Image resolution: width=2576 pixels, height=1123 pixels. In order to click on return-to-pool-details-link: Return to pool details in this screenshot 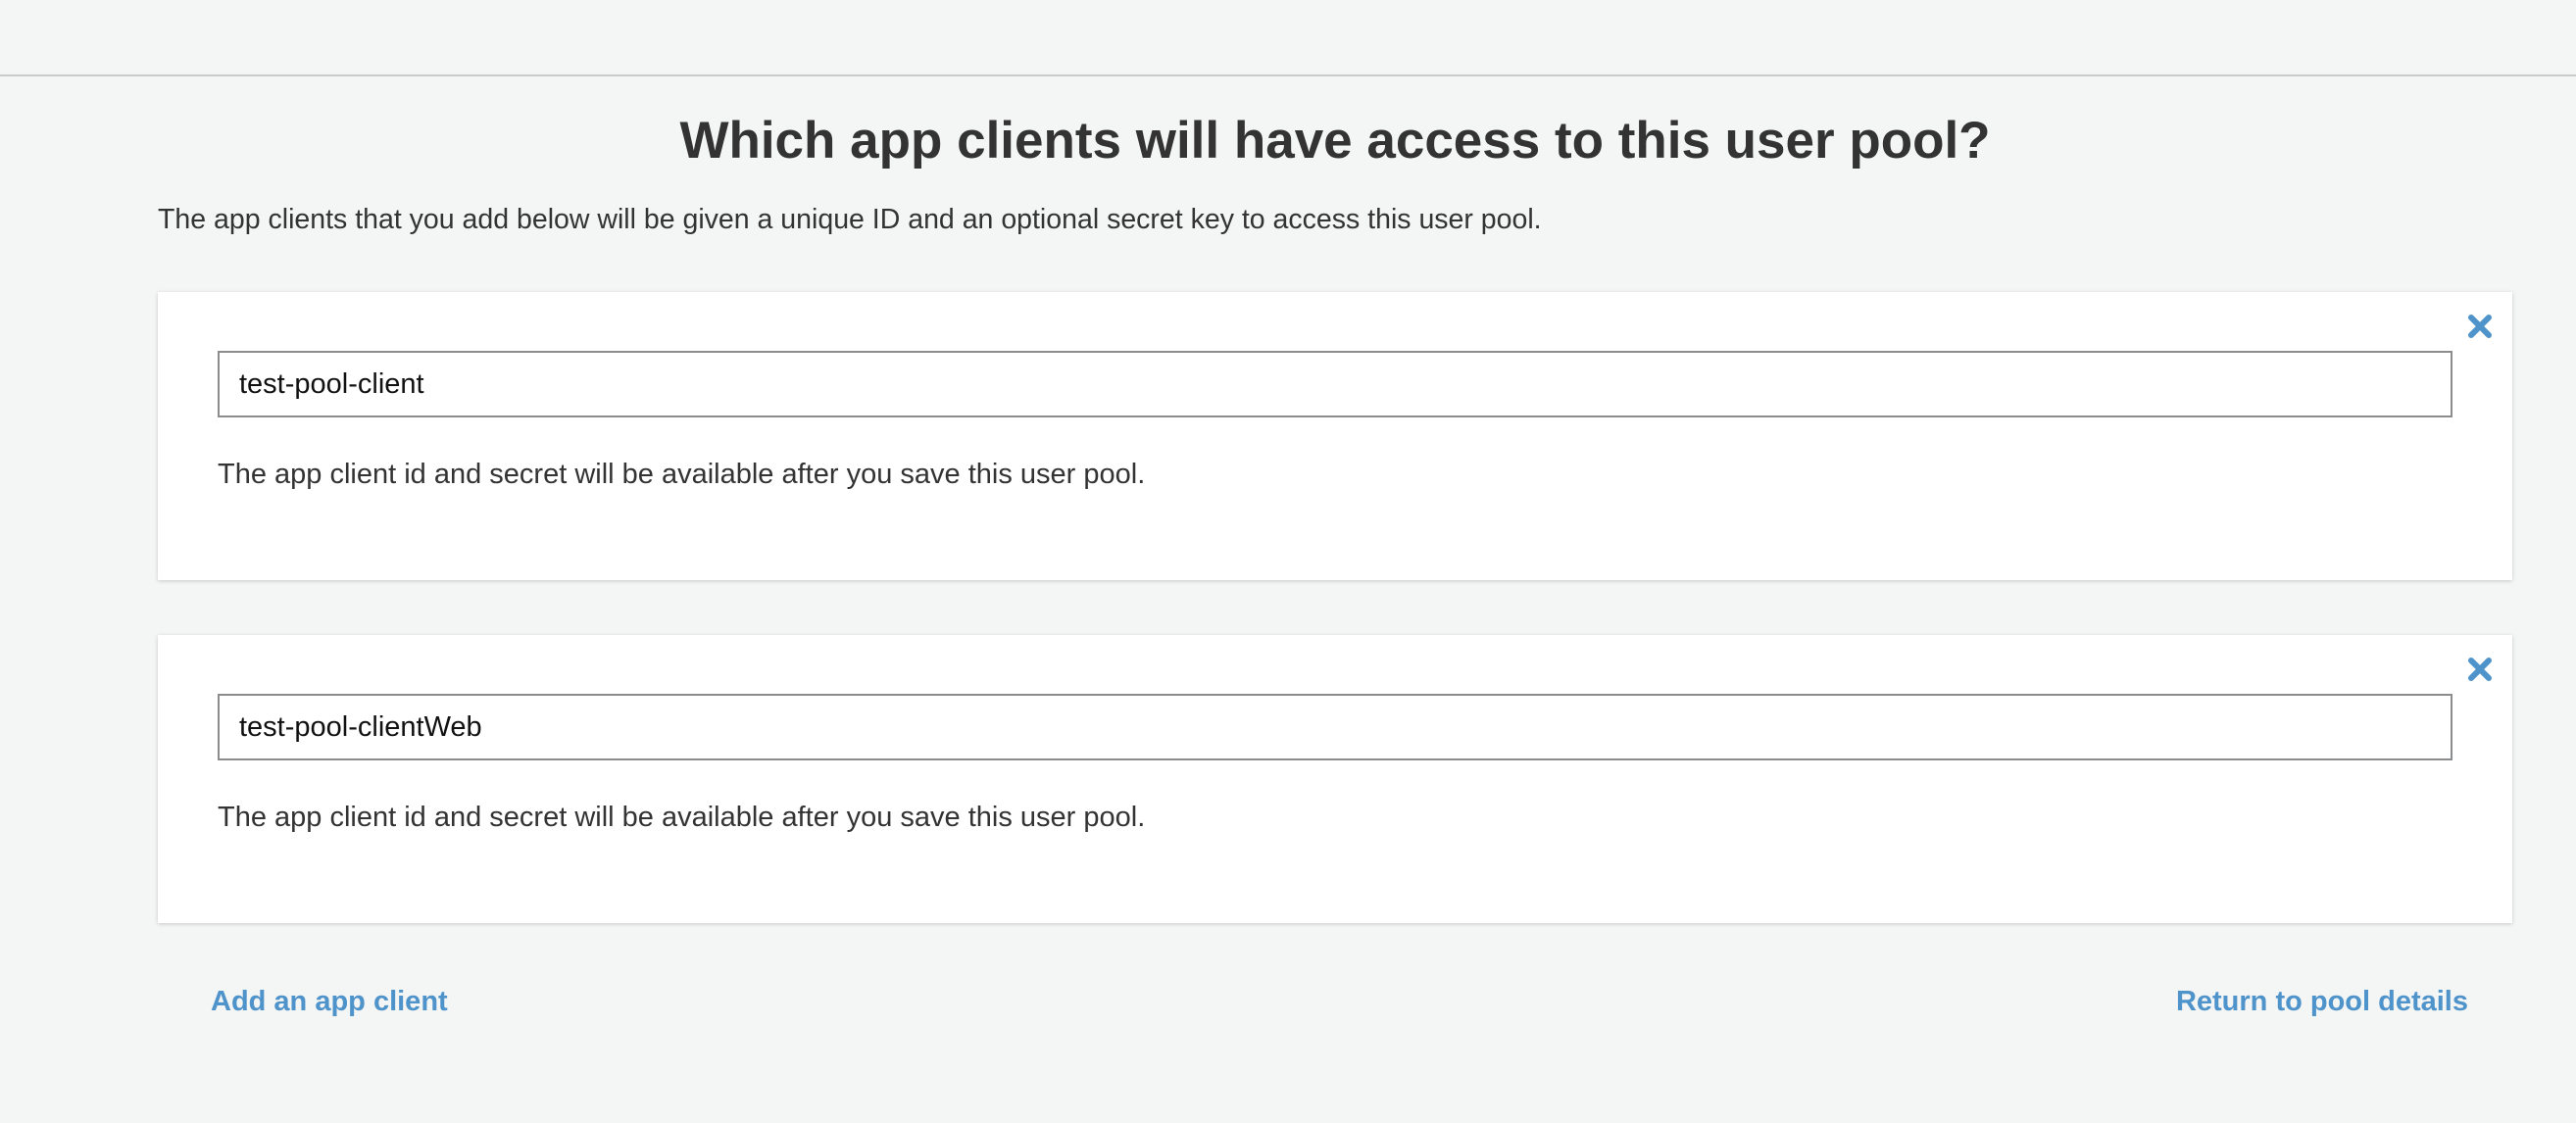, I will do `click(2322, 1001)`.